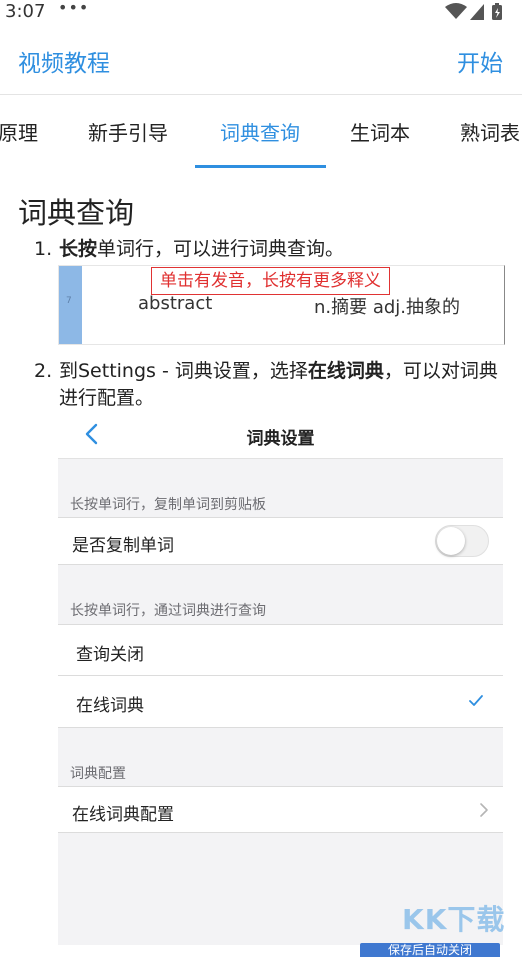  I want to click on section-heading: 词典查询, so click(76, 213).